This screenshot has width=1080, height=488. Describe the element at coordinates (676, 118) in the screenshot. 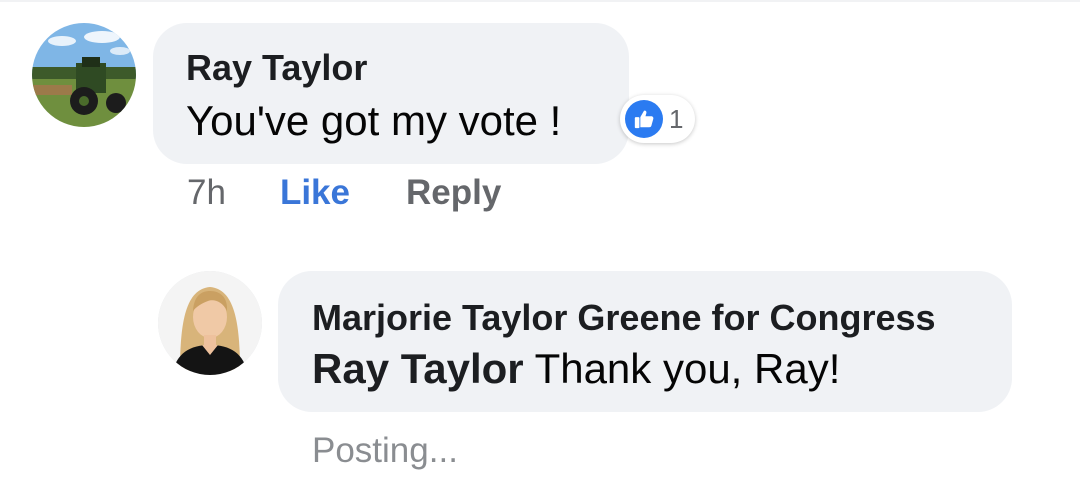

I see `reaction-count: 1` at that location.